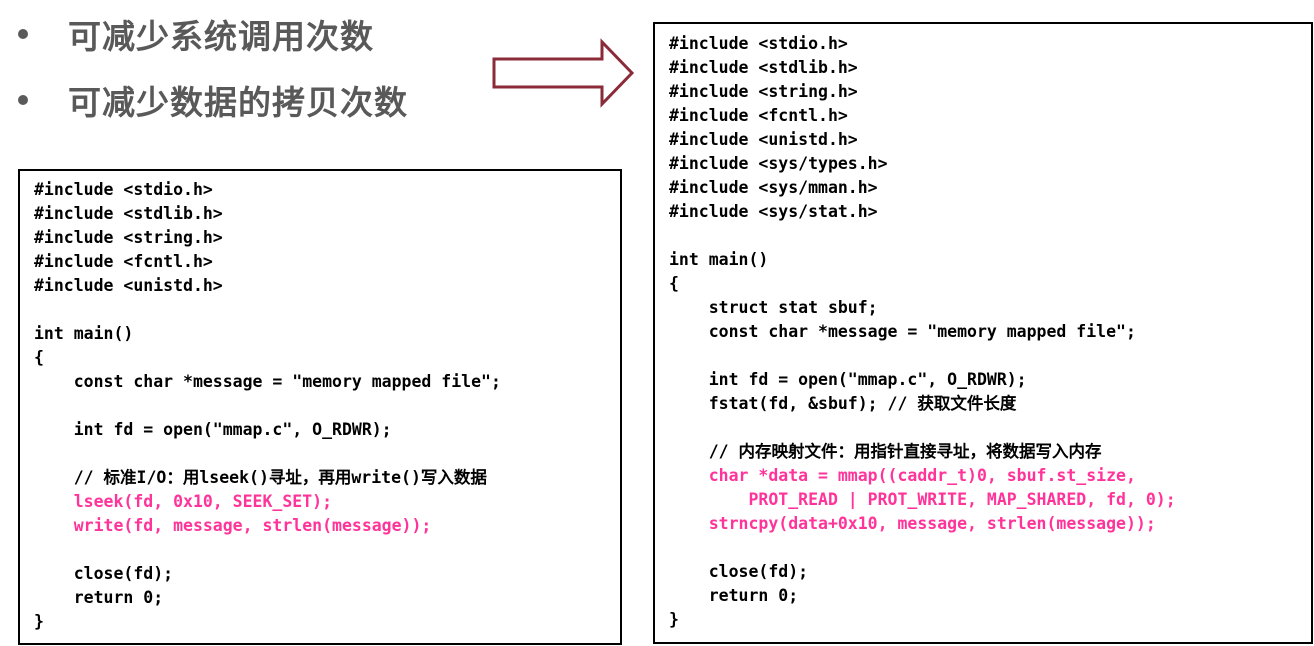  Describe the element at coordinates (773, 307) in the screenshot. I see `code-line: struct stat sbuf;` at that location.